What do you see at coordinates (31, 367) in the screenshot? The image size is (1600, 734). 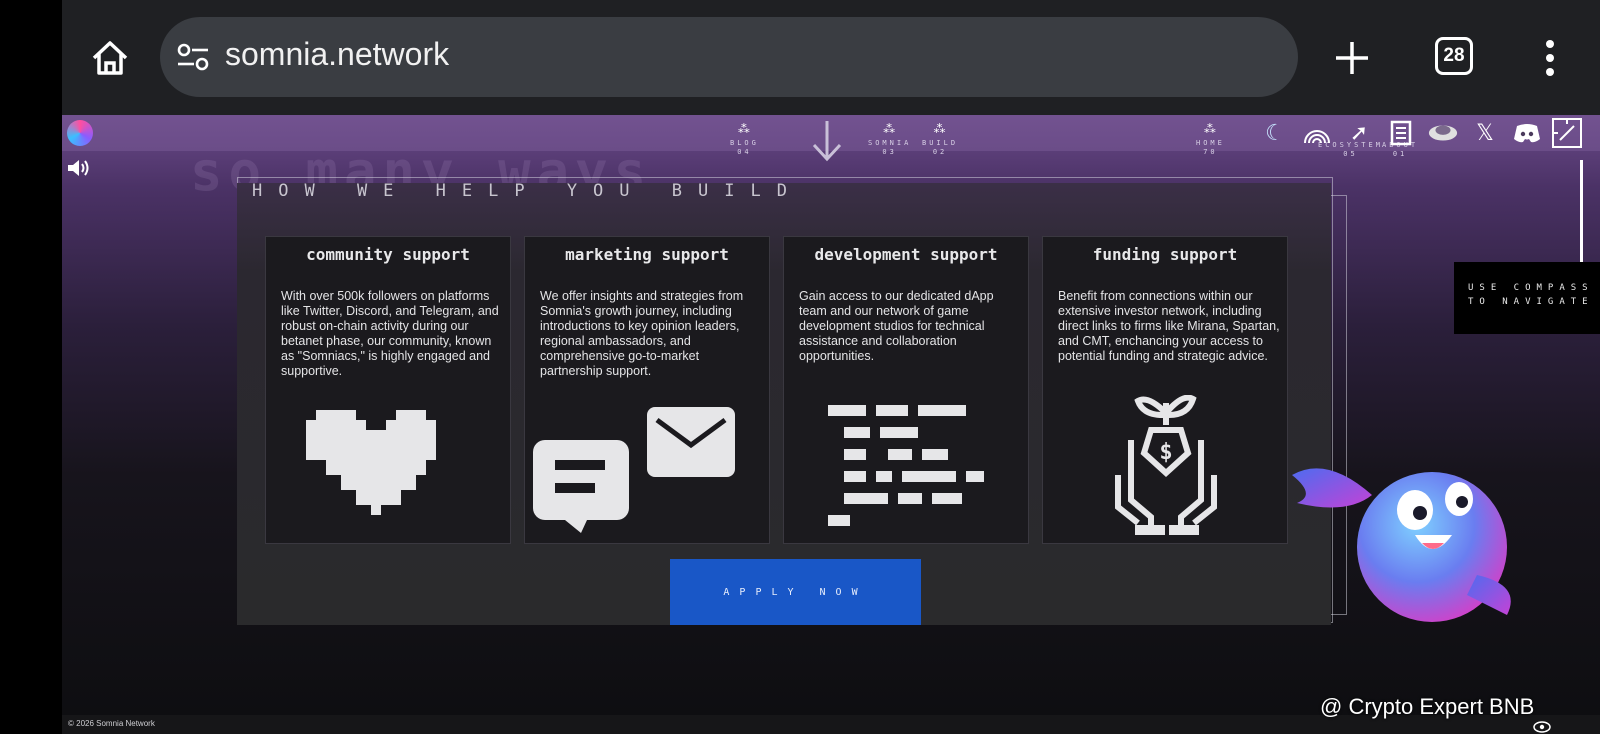 I see `left-black-bar` at bounding box center [31, 367].